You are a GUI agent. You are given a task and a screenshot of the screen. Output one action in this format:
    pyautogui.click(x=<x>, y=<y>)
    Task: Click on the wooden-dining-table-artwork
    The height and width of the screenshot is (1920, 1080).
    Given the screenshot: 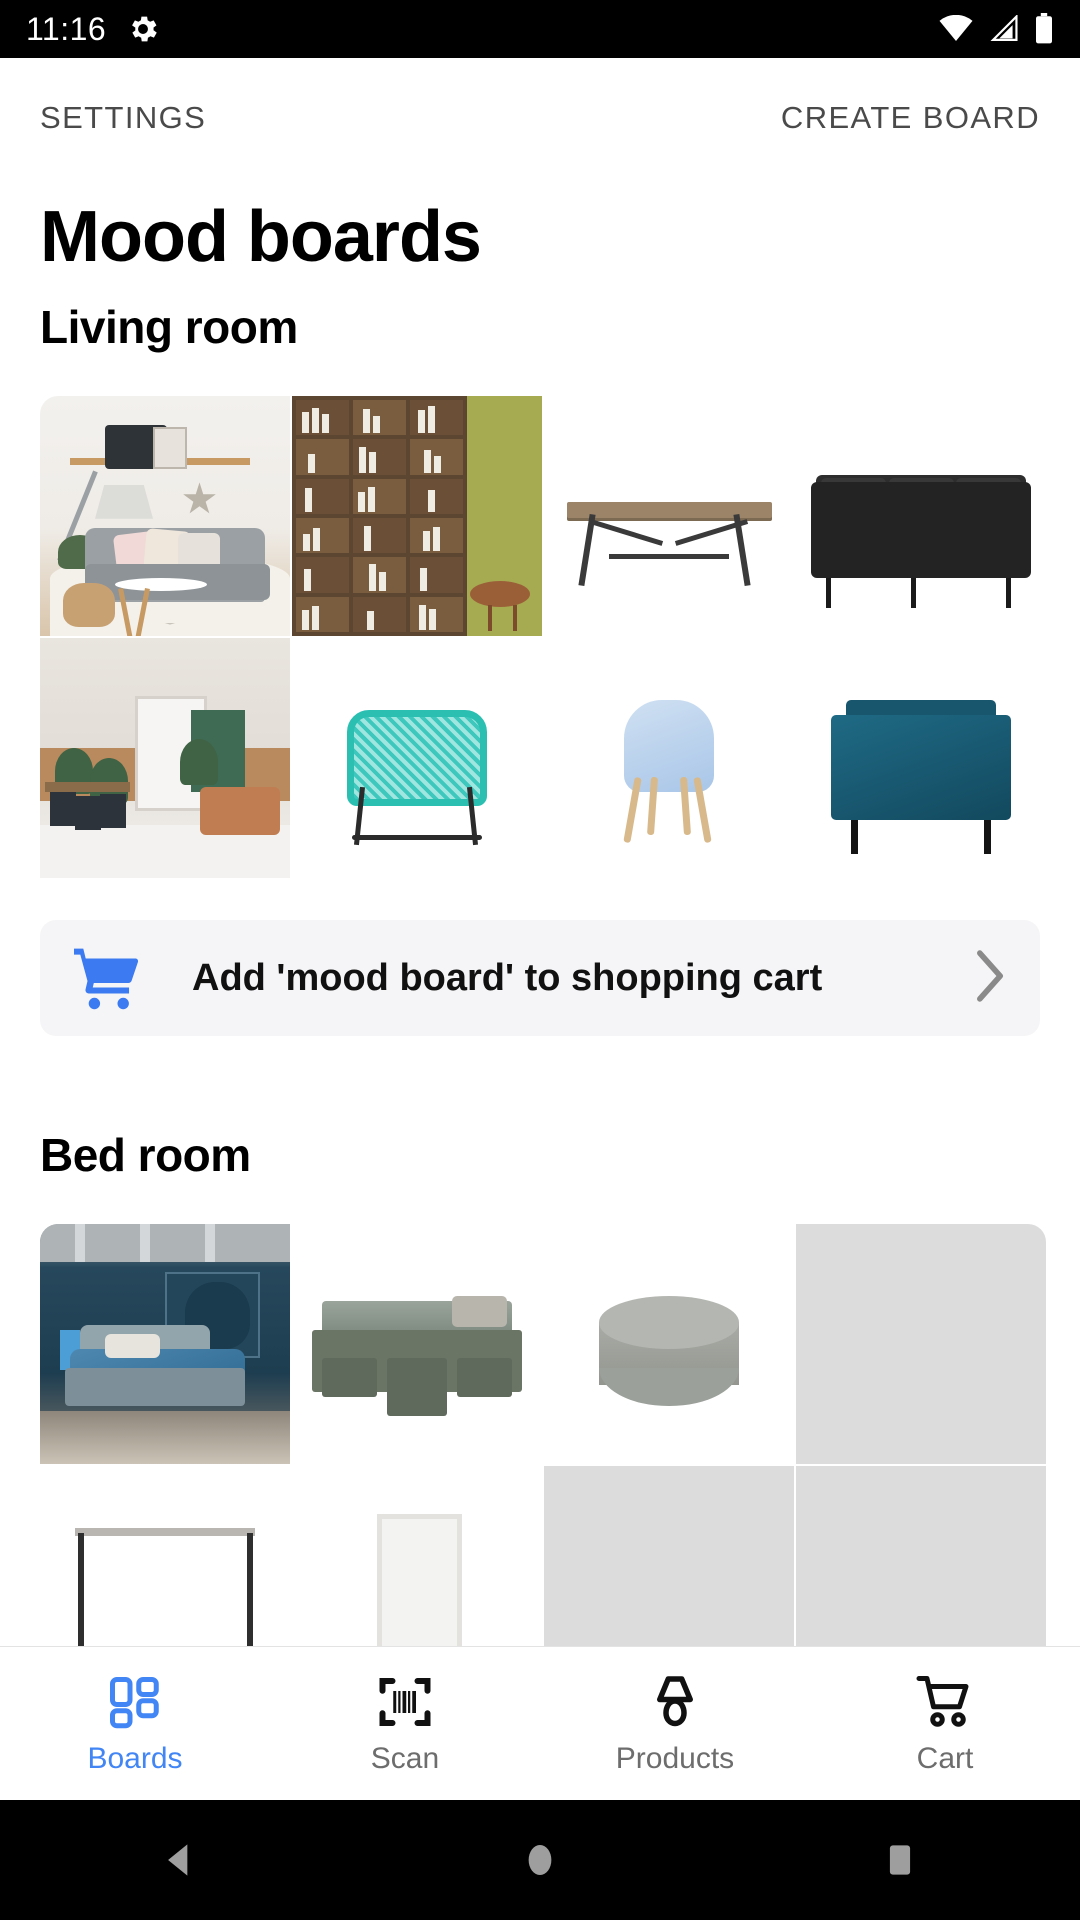 What is the action you would take?
    pyautogui.click(x=669, y=516)
    